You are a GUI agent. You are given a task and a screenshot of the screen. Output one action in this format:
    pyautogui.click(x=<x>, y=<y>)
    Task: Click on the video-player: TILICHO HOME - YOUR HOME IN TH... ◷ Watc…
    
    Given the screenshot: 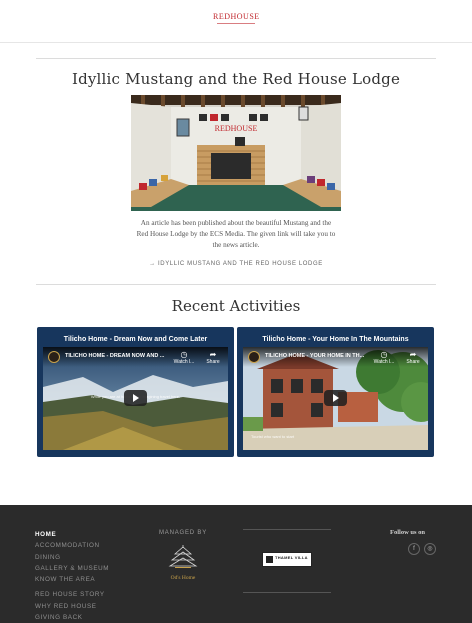 What is the action you would take?
    pyautogui.click(x=335, y=398)
    